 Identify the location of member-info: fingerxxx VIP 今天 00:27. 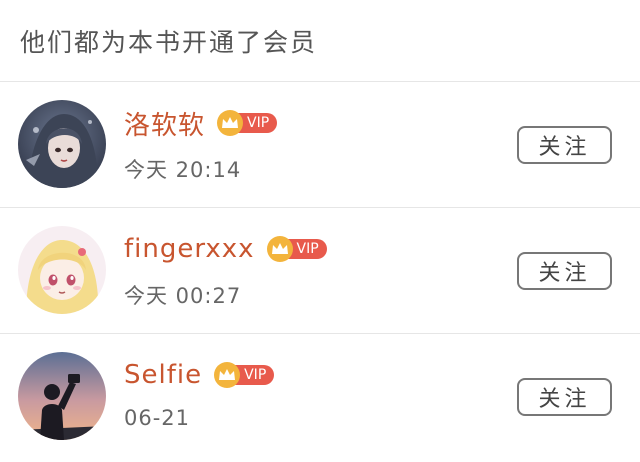
(225, 270).